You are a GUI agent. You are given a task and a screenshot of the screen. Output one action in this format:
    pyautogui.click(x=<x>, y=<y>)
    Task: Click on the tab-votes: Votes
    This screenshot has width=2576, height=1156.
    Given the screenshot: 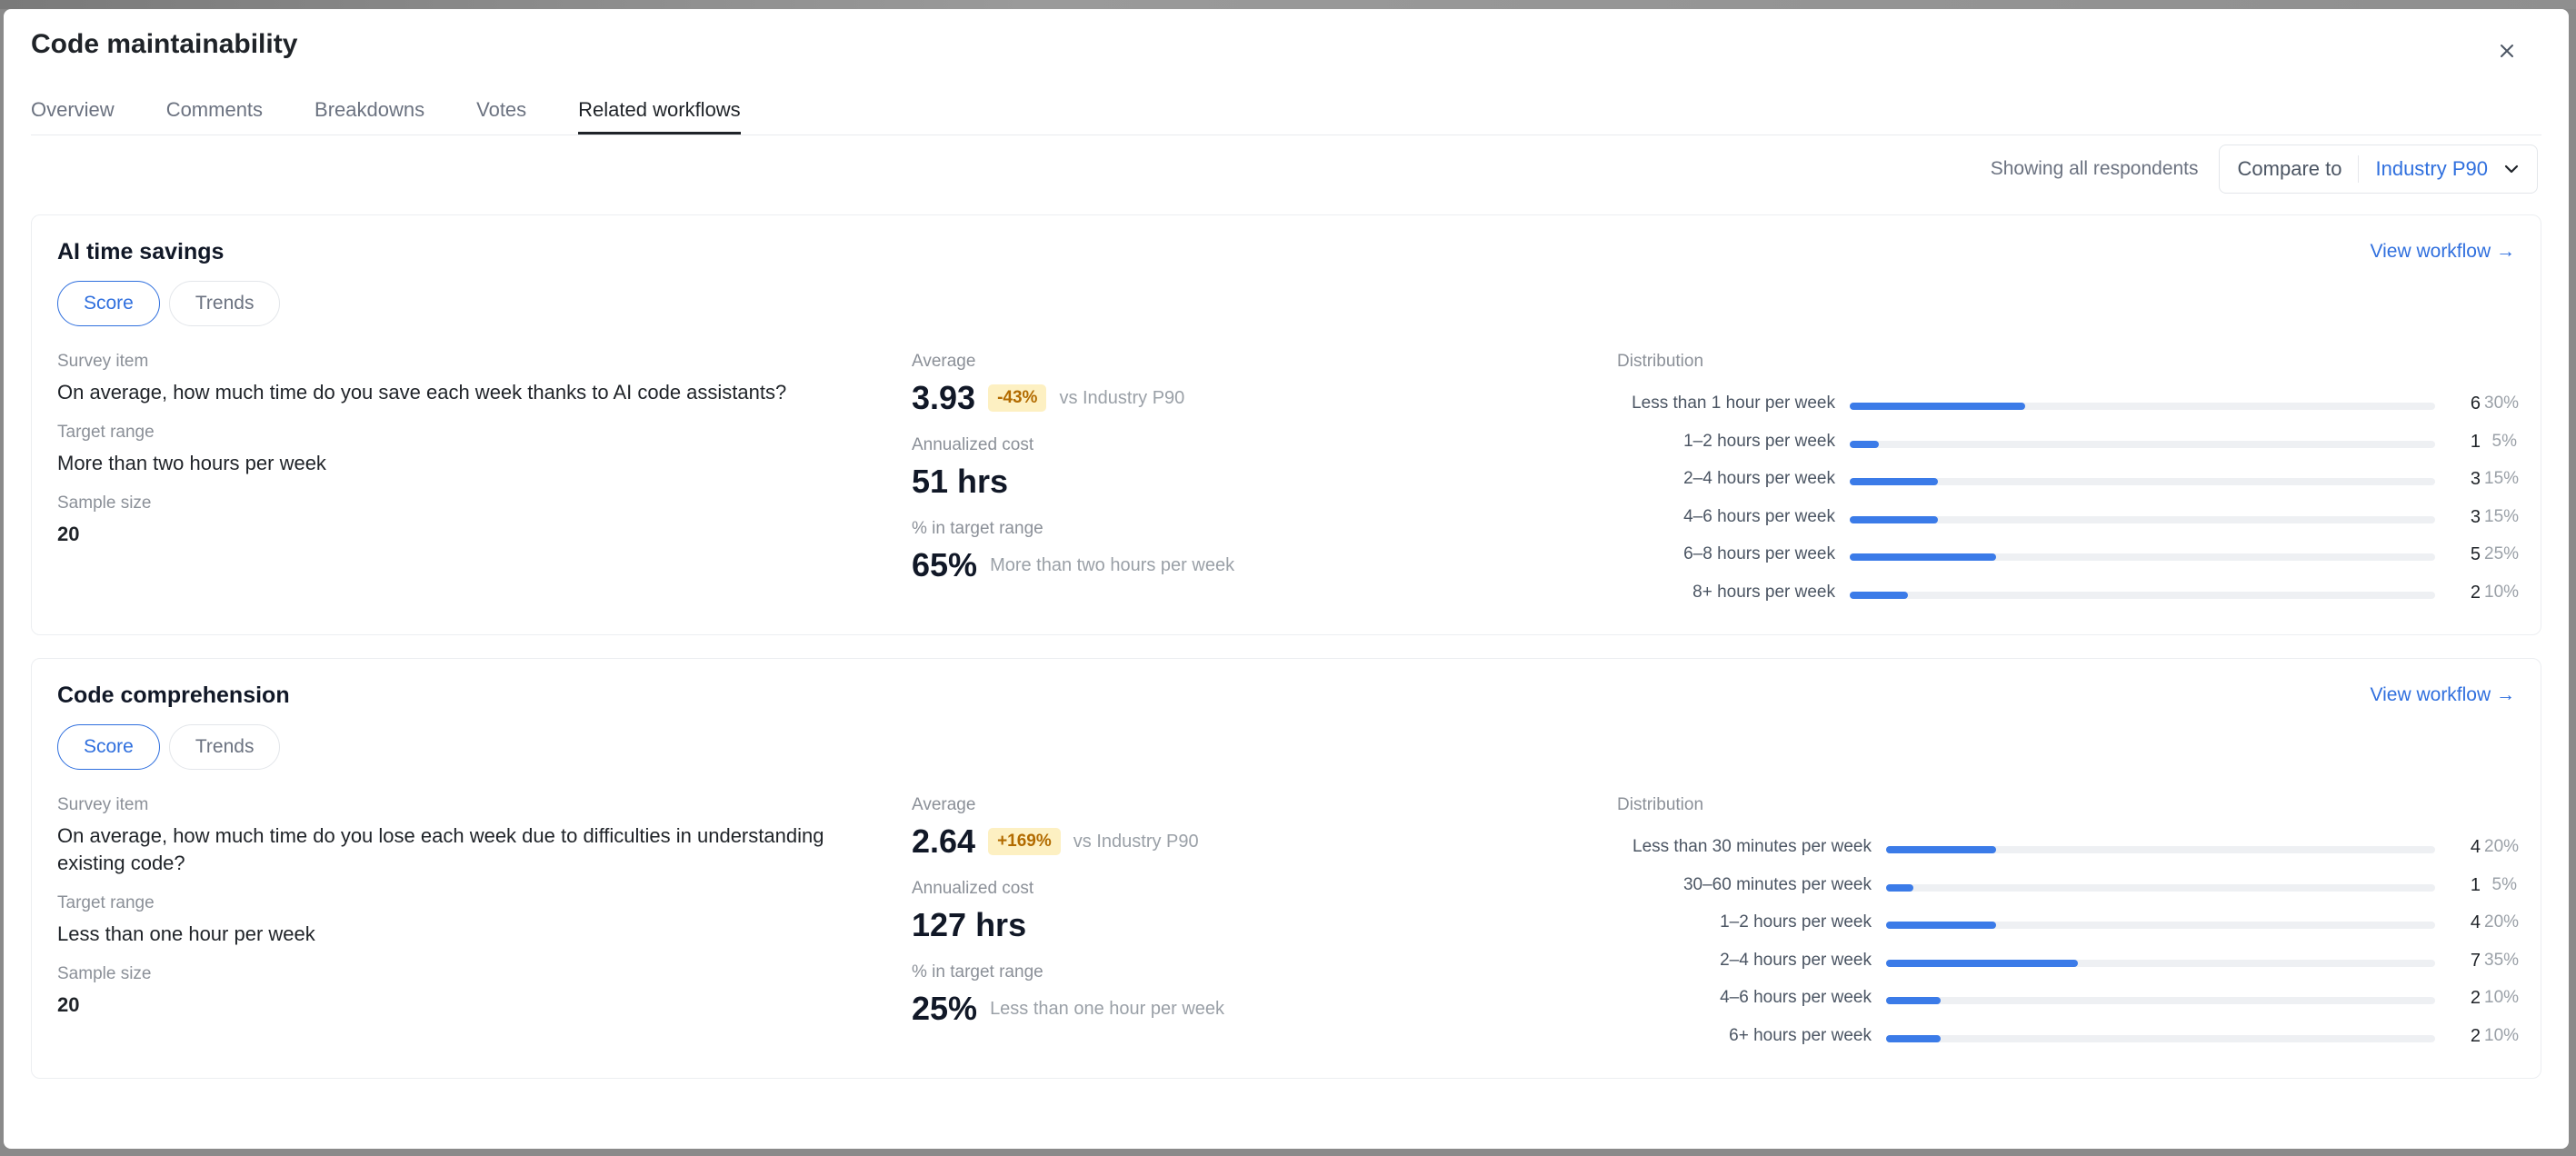 What is the action you would take?
    pyautogui.click(x=501, y=112)
    